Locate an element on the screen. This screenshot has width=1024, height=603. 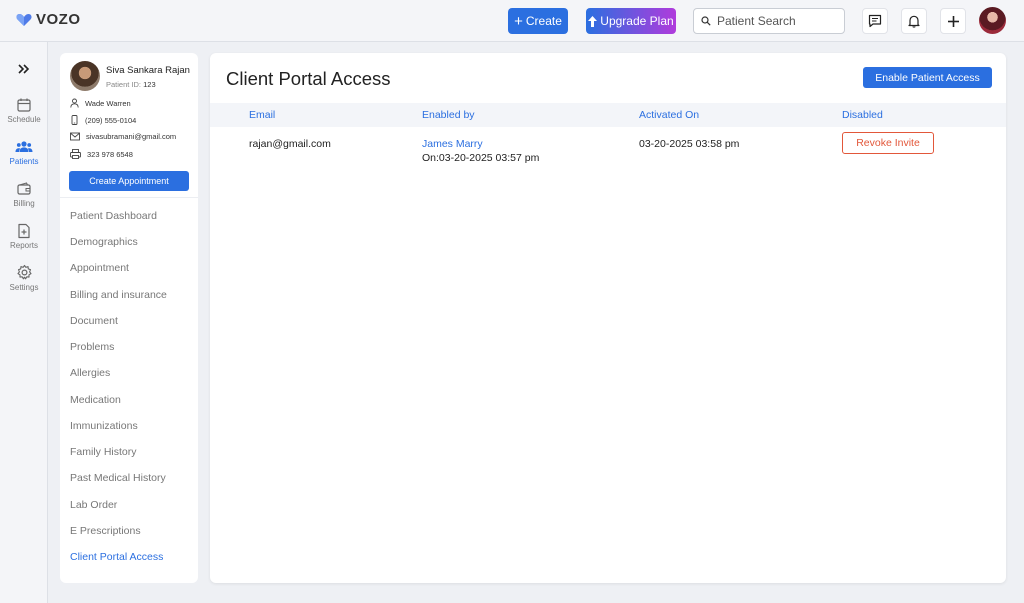
patient-phone-row: (209) 555-0104 is located at coordinates (103, 120).